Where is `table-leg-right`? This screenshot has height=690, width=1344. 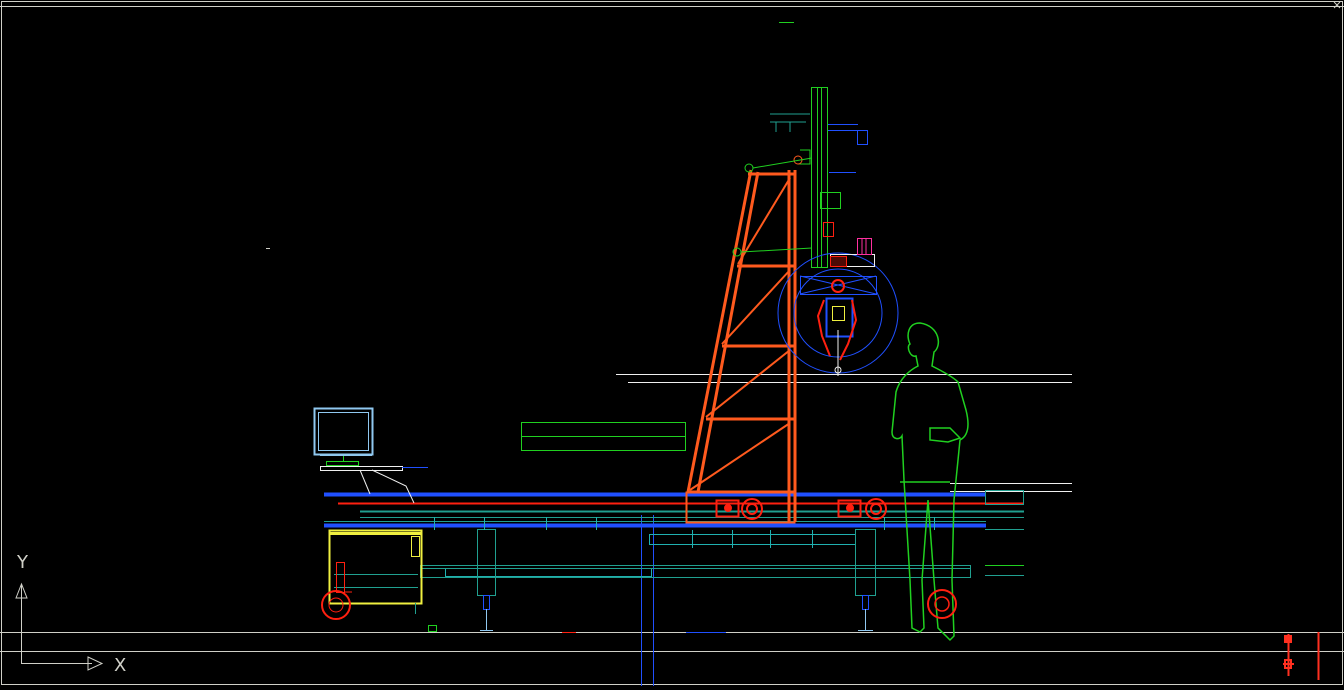 table-leg-right is located at coordinates (865, 580).